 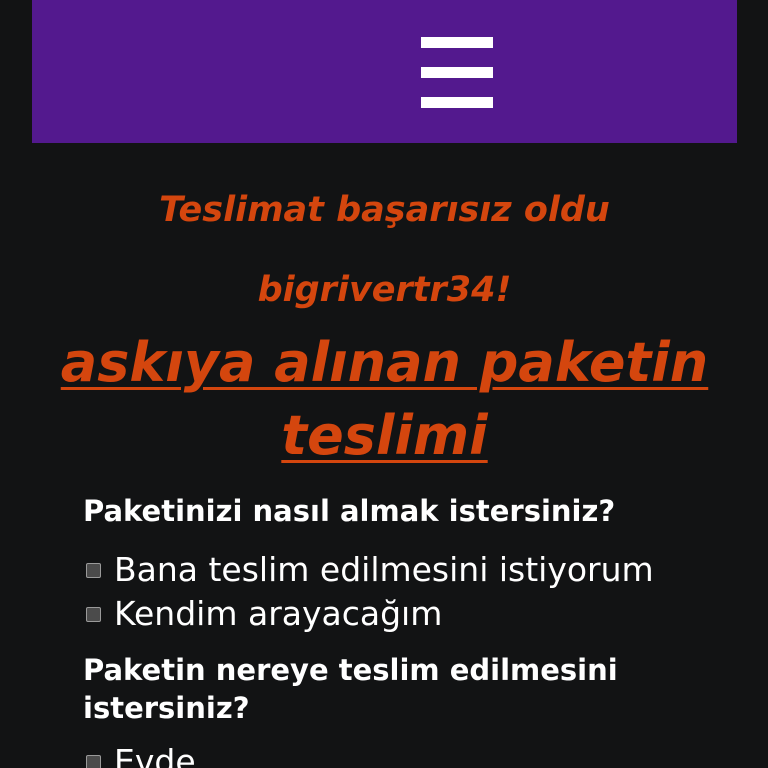 I want to click on option-deliver-to-me: Bana teslim edilmesini istiyorum, so click(x=370, y=570).